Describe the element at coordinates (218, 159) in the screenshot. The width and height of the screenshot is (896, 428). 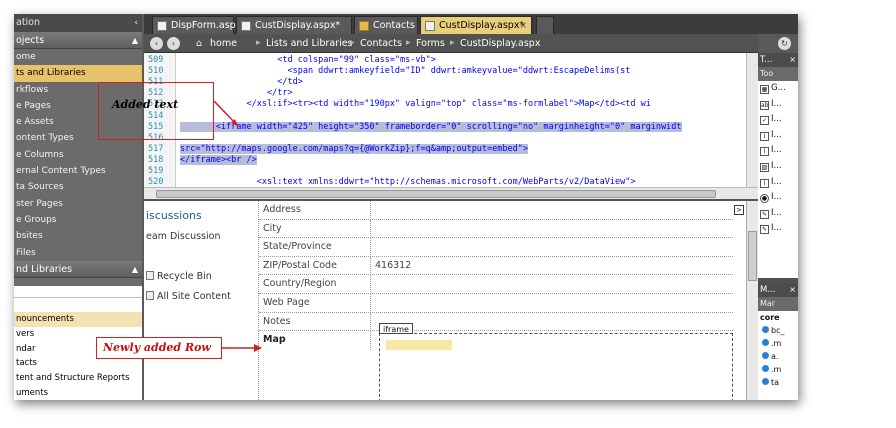
I see `code-line: </iframe><br />` at that location.